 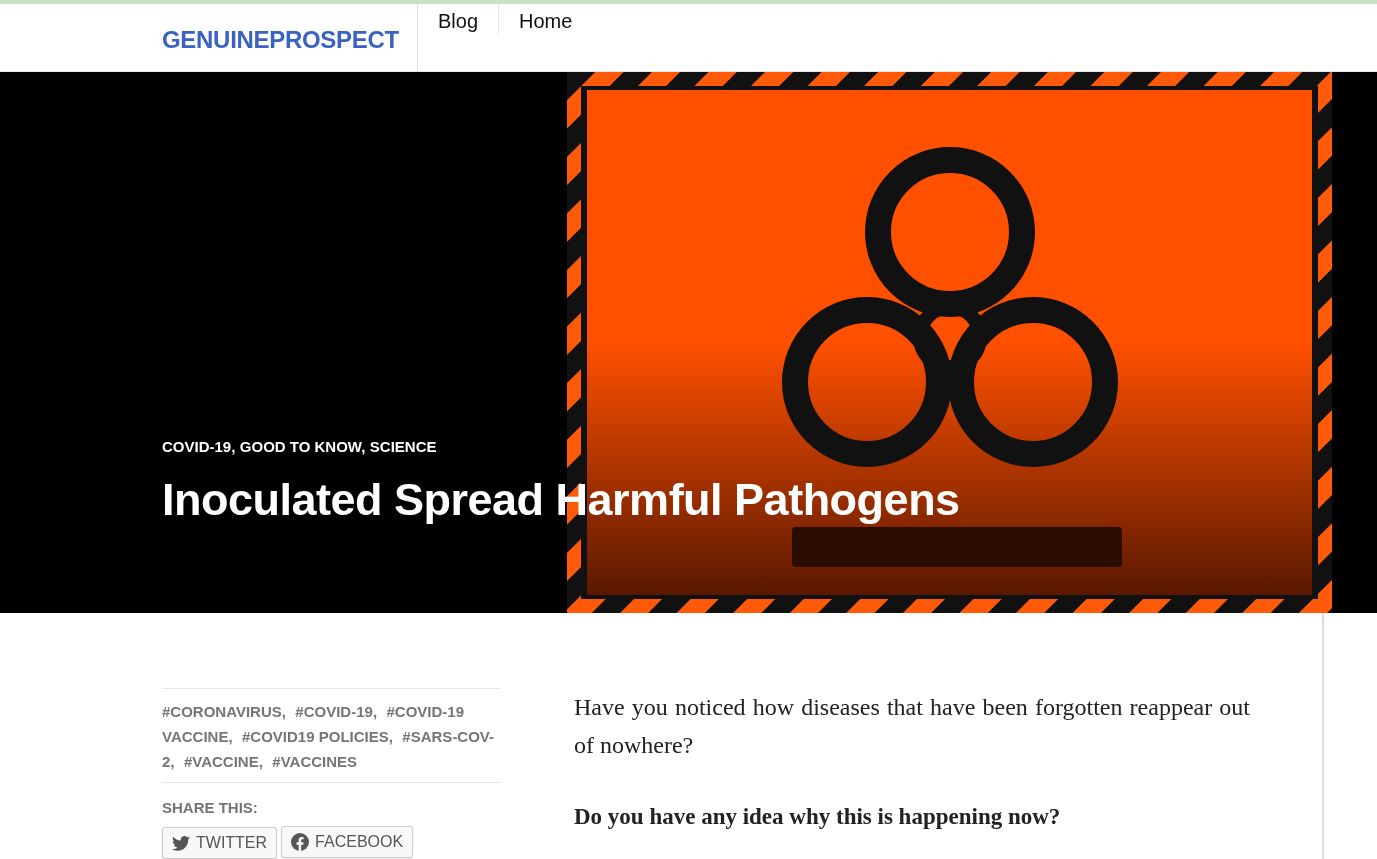 What do you see at coordinates (448, 736) in the screenshot?
I see `tag-link: #SARS-COV-` at bounding box center [448, 736].